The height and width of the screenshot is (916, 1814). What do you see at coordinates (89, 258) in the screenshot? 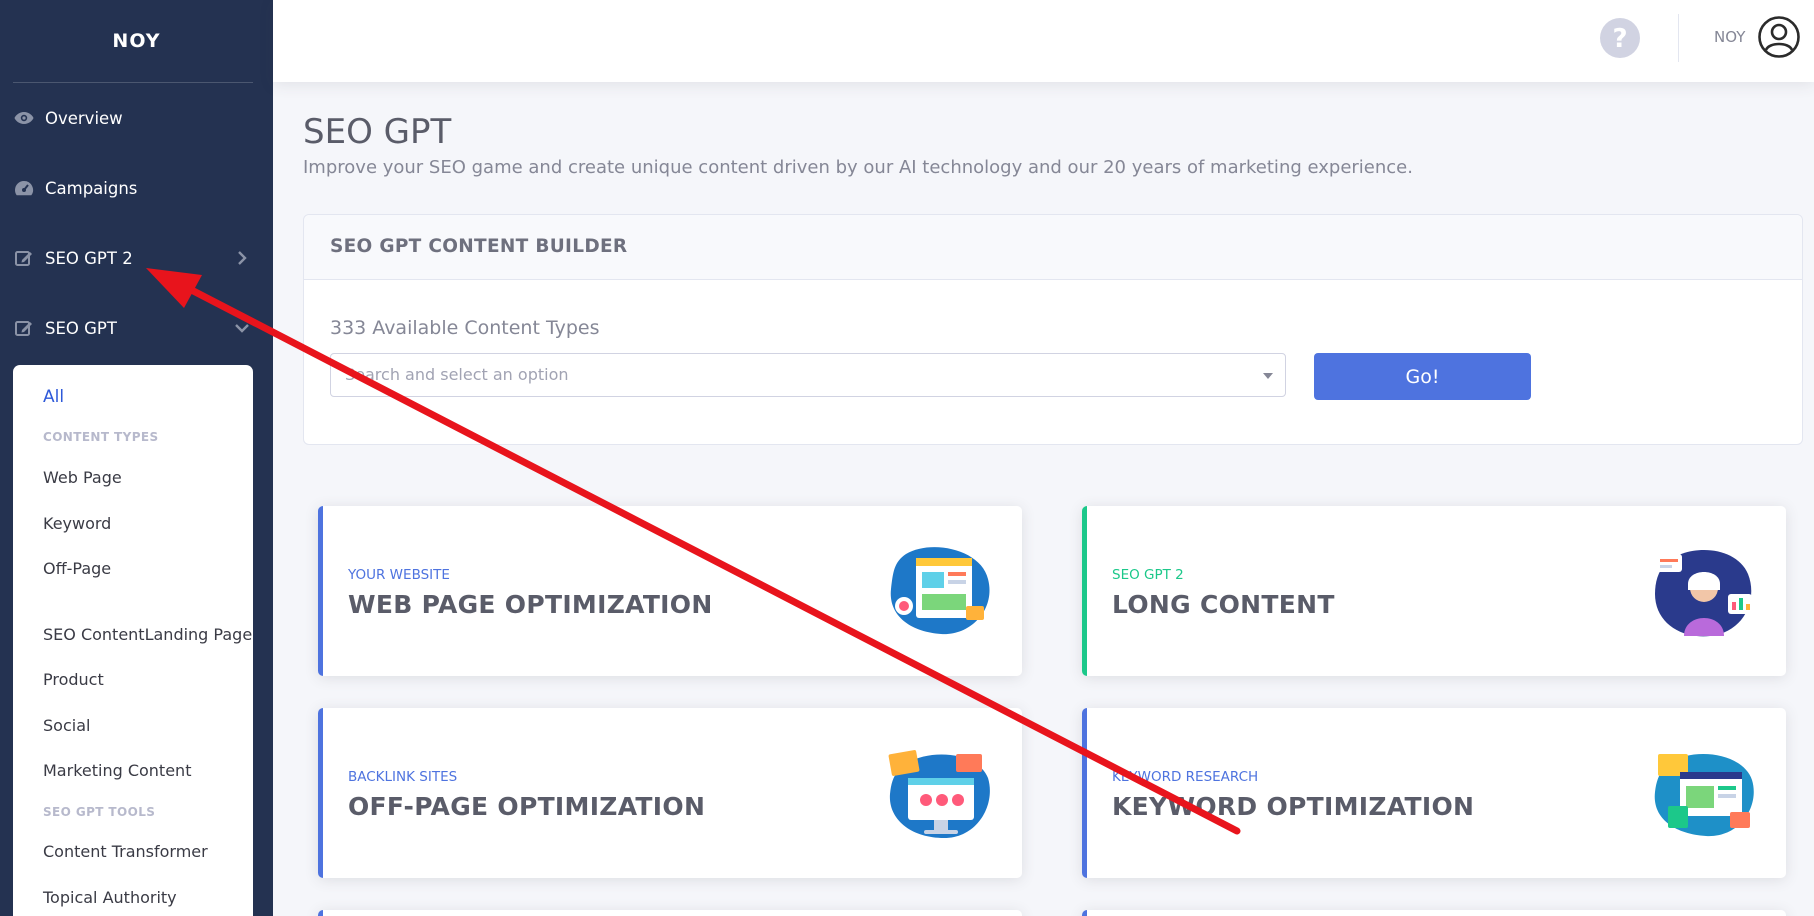
I see `sidebar-item-label: SEO GPT 2` at bounding box center [89, 258].